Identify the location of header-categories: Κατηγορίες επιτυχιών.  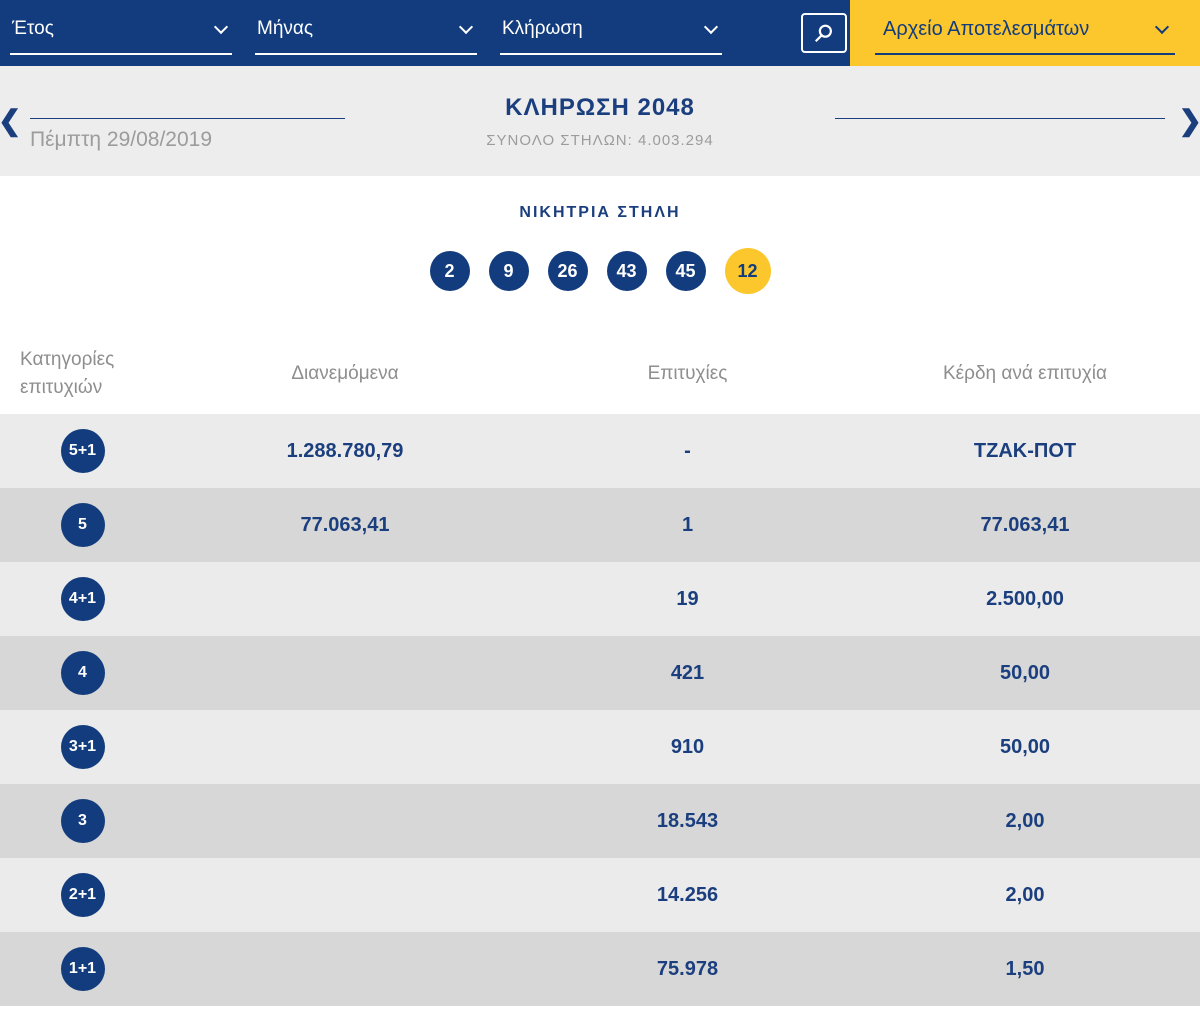
(67, 373).